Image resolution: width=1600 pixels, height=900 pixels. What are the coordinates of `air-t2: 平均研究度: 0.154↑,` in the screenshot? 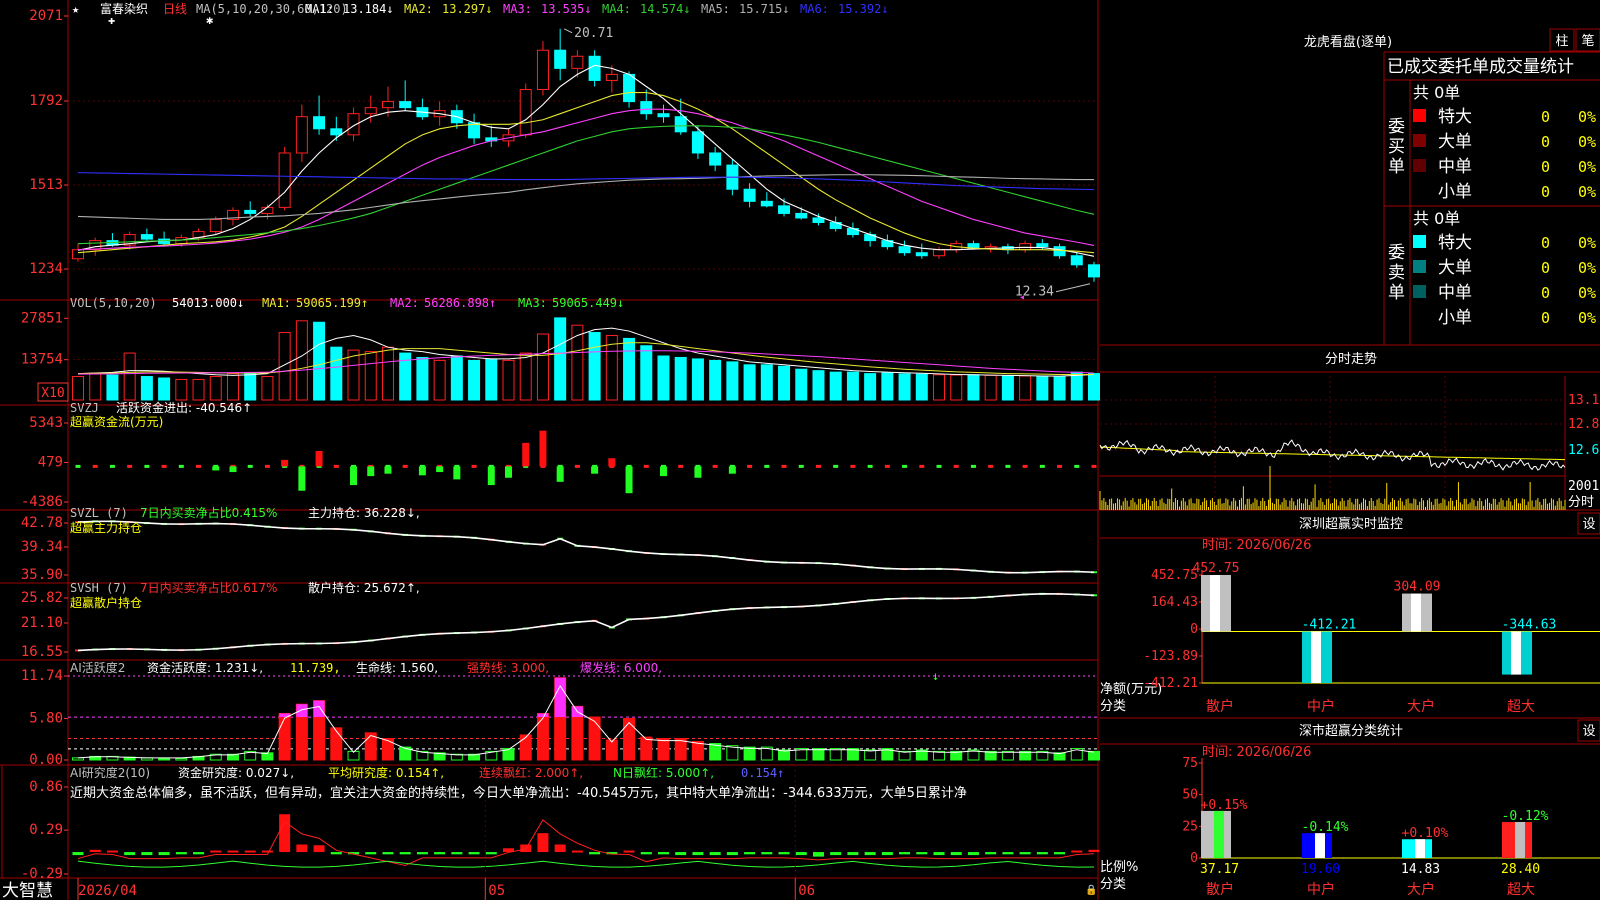 It's located at (386, 772).